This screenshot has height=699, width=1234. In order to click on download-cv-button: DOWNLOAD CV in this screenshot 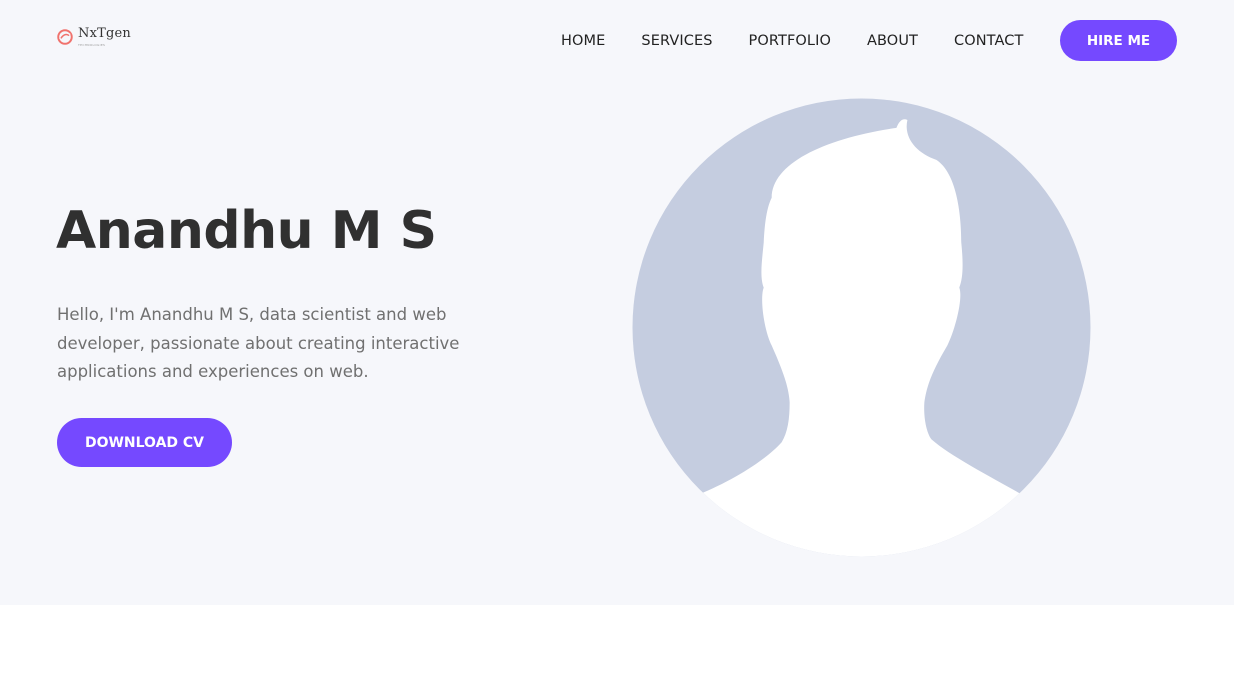, I will do `click(144, 442)`.